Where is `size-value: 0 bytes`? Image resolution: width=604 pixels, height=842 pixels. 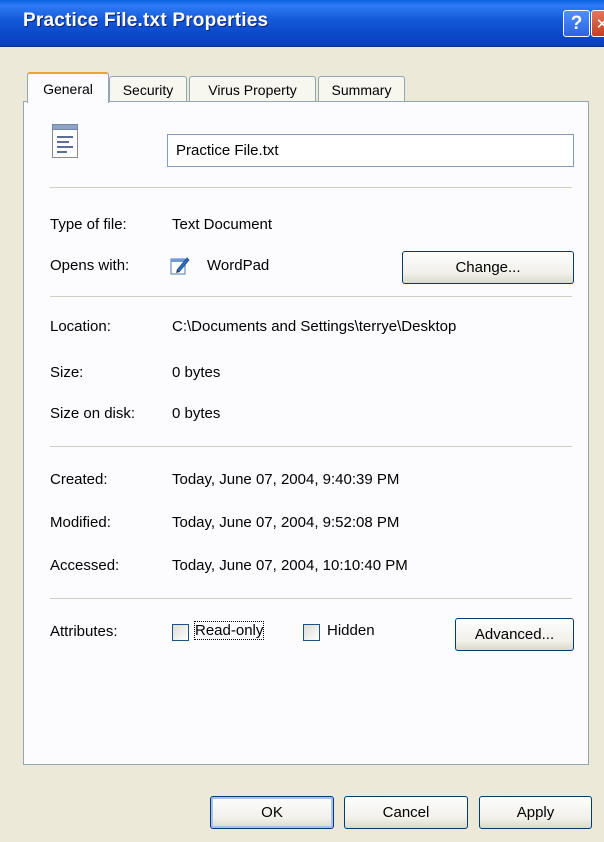
size-value: 0 bytes is located at coordinates (196, 372).